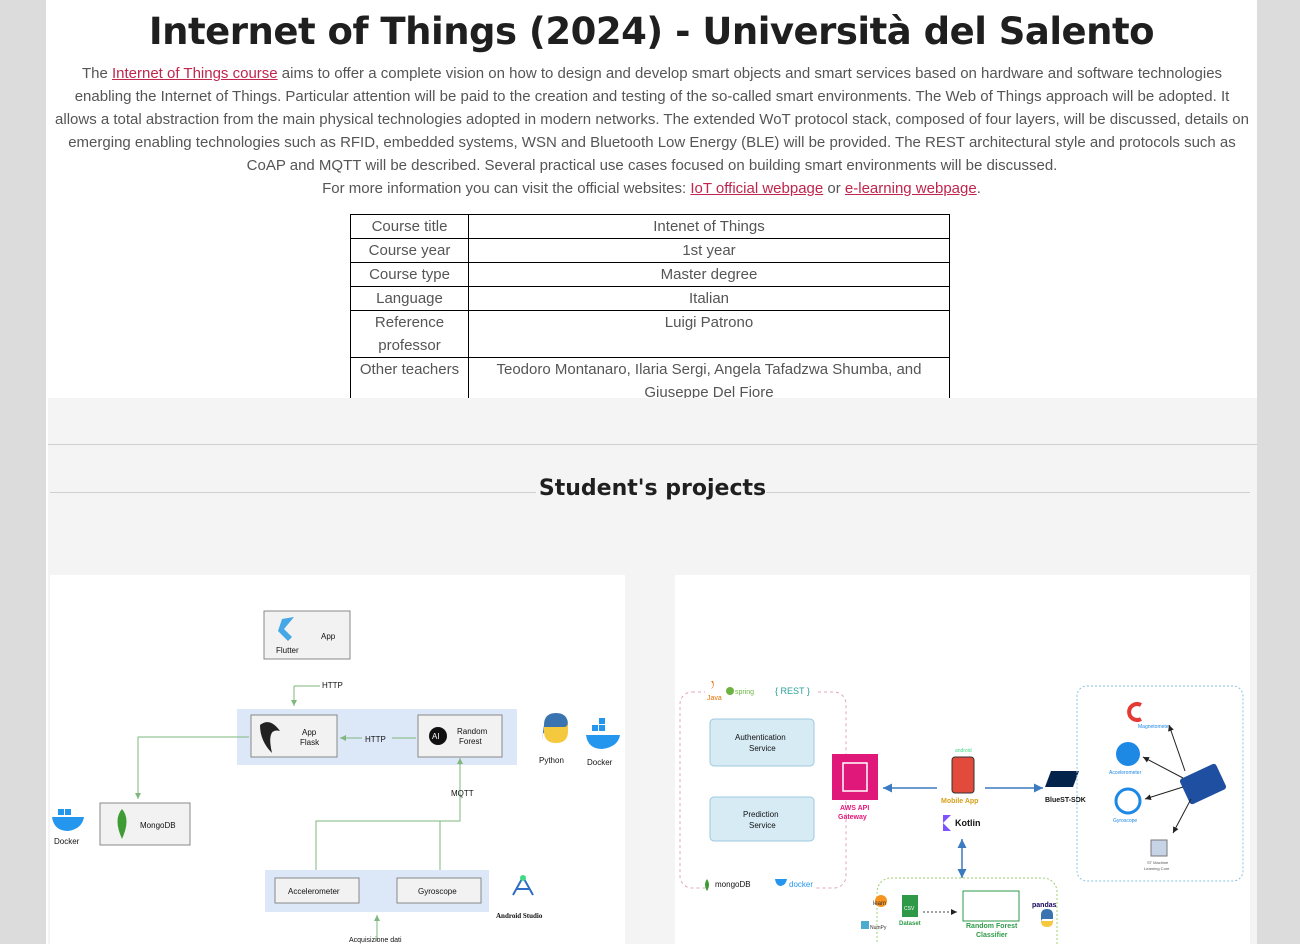 Image resolution: width=1300 pixels, height=944 pixels. What do you see at coordinates (436, 736) in the screenshot?
I see `ai-label: AI` at bounding box center [436, 736].